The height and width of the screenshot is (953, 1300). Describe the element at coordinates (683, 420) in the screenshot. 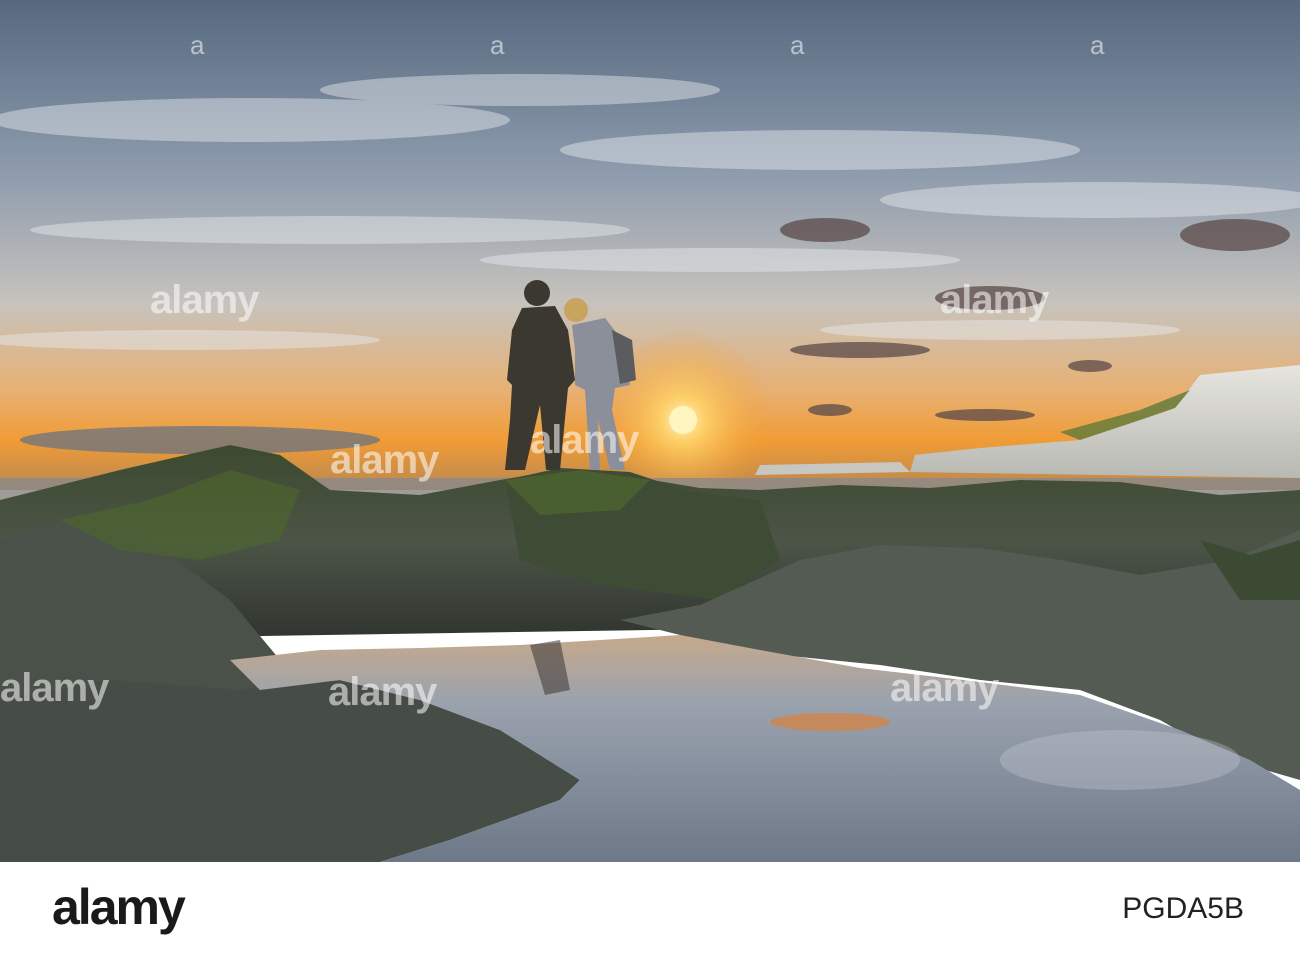

I see `sun` at that location.